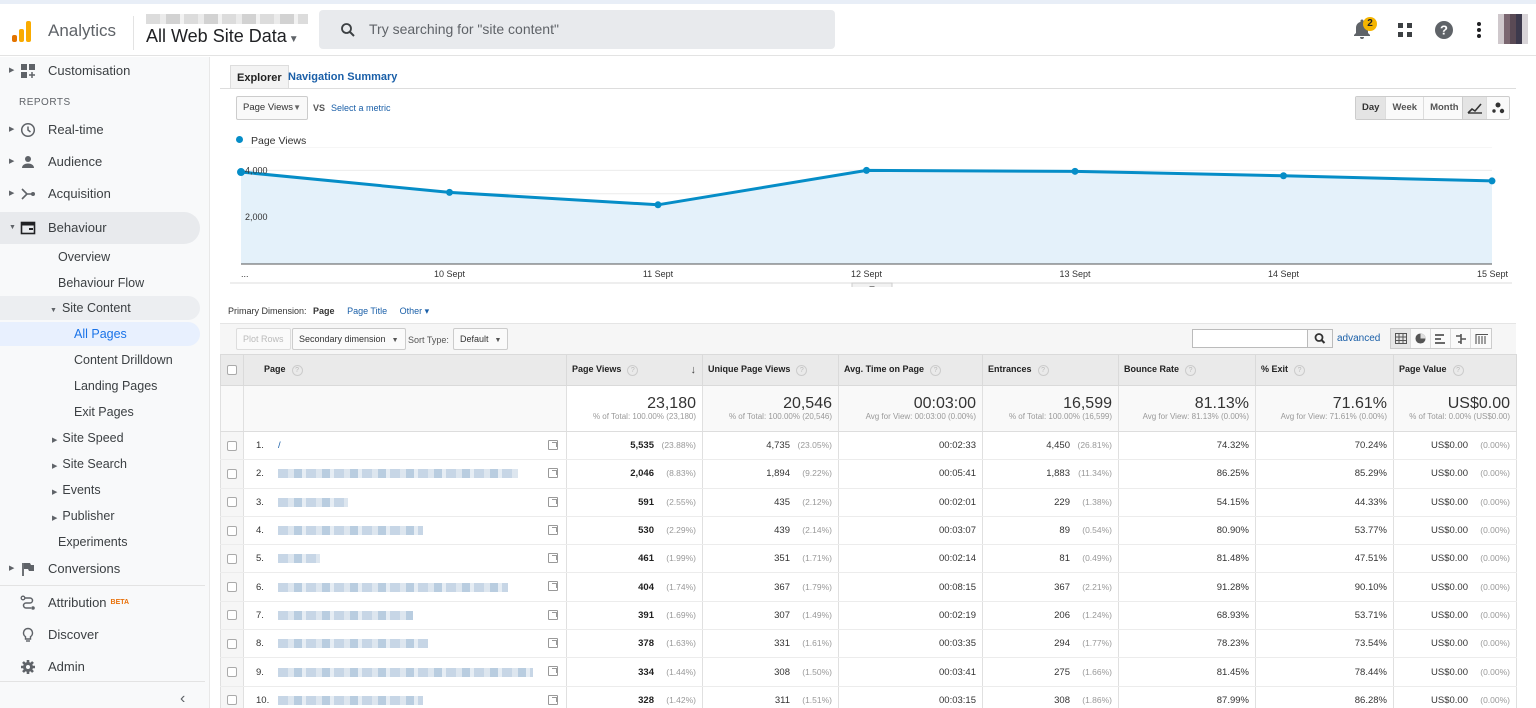 The width and height of the screenshot is (1536, 708). I want to click on advanced-filter-link: advanced, so click(1358, 338).